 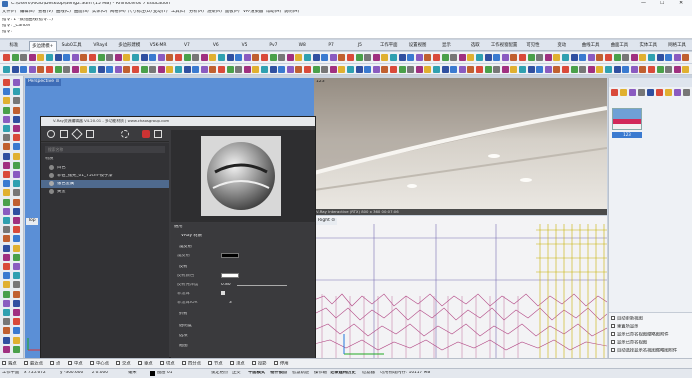 What do you see at coordinates (230, 303) in the screenshot?
I see `fresnel-ior-value: 3` at bounding box center [230, 303].